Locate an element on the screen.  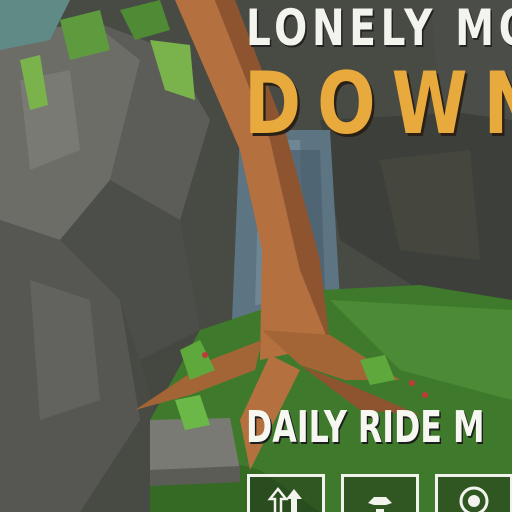
arrows-up-icon is located at coordinates (284, 499).